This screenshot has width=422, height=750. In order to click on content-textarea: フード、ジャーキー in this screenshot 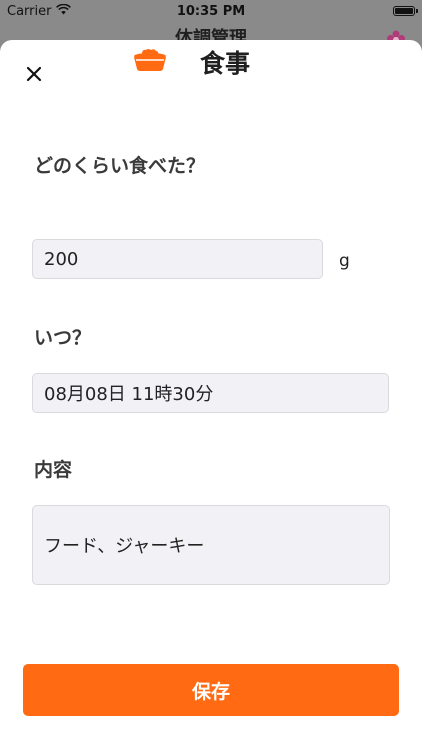, I will do `click(211, 545)`.